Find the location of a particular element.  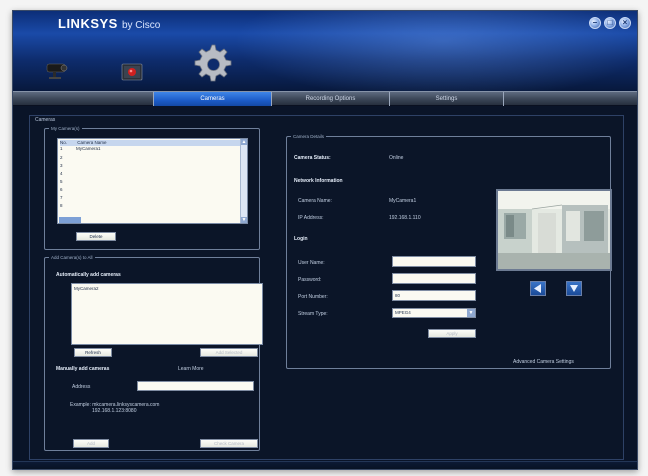

preview-image is located at coordinates (554, 230).